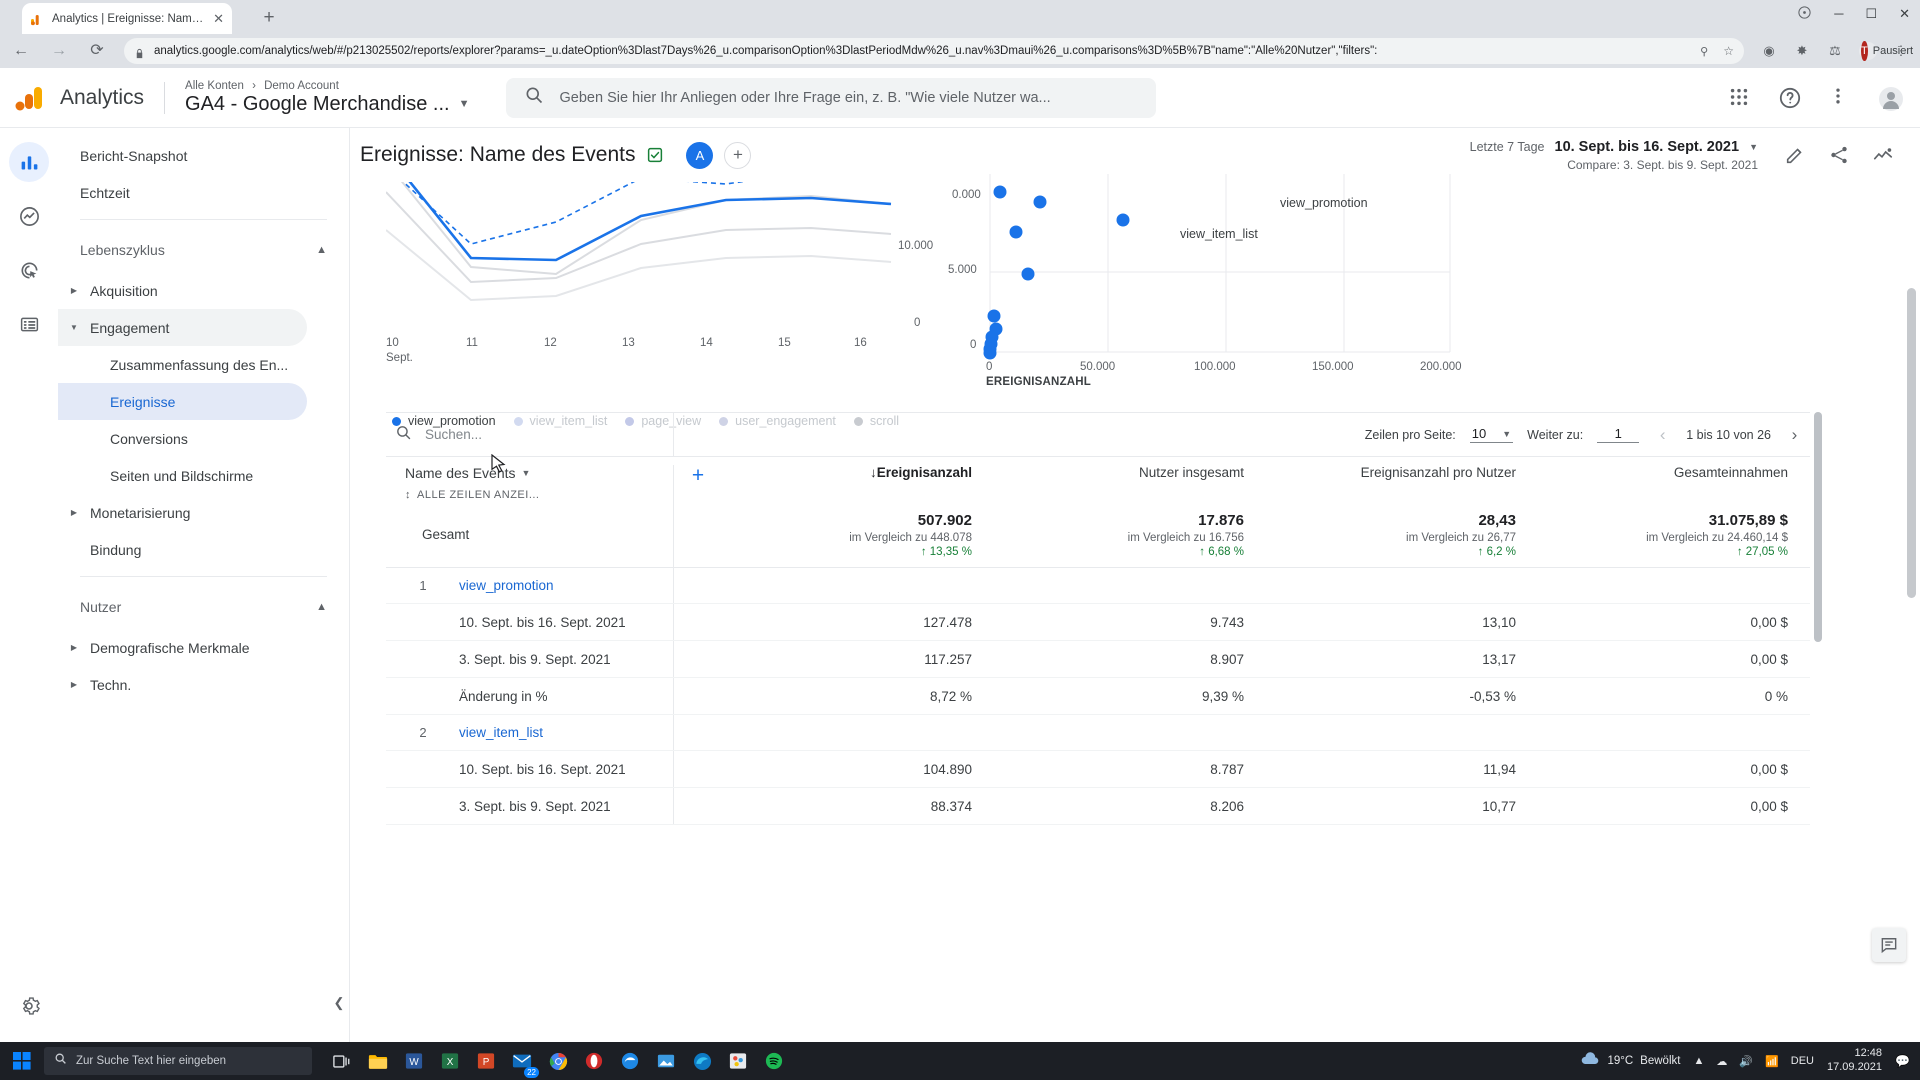 This screenshot has width=1920, height=1080. I want to click on help-icon, so click(1790, 98).